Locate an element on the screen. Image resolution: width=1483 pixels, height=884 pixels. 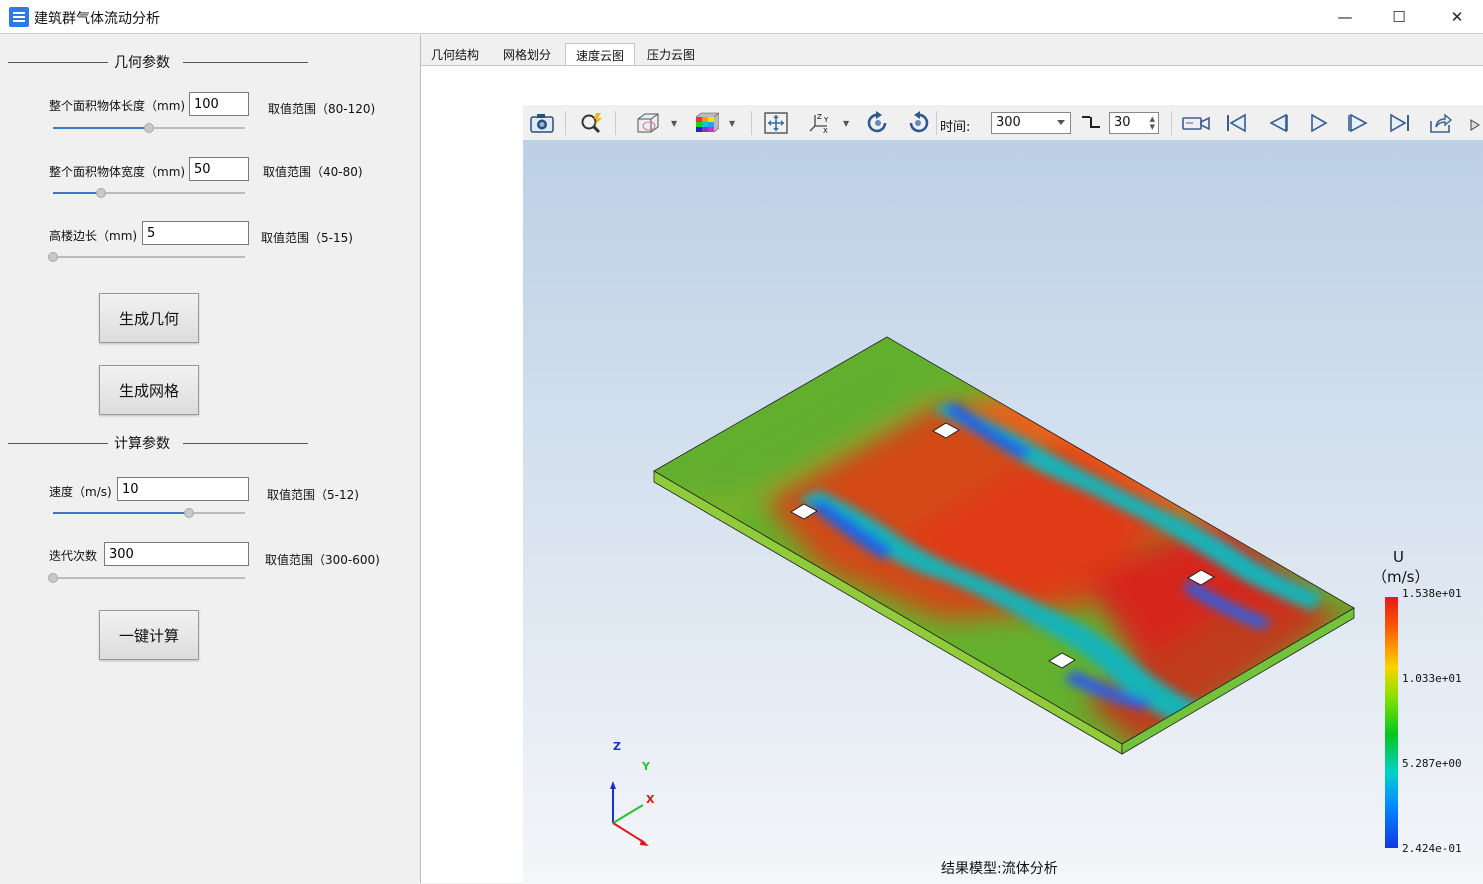
colormap-caret-icon: ▼ is located at coordinates (732, 123).